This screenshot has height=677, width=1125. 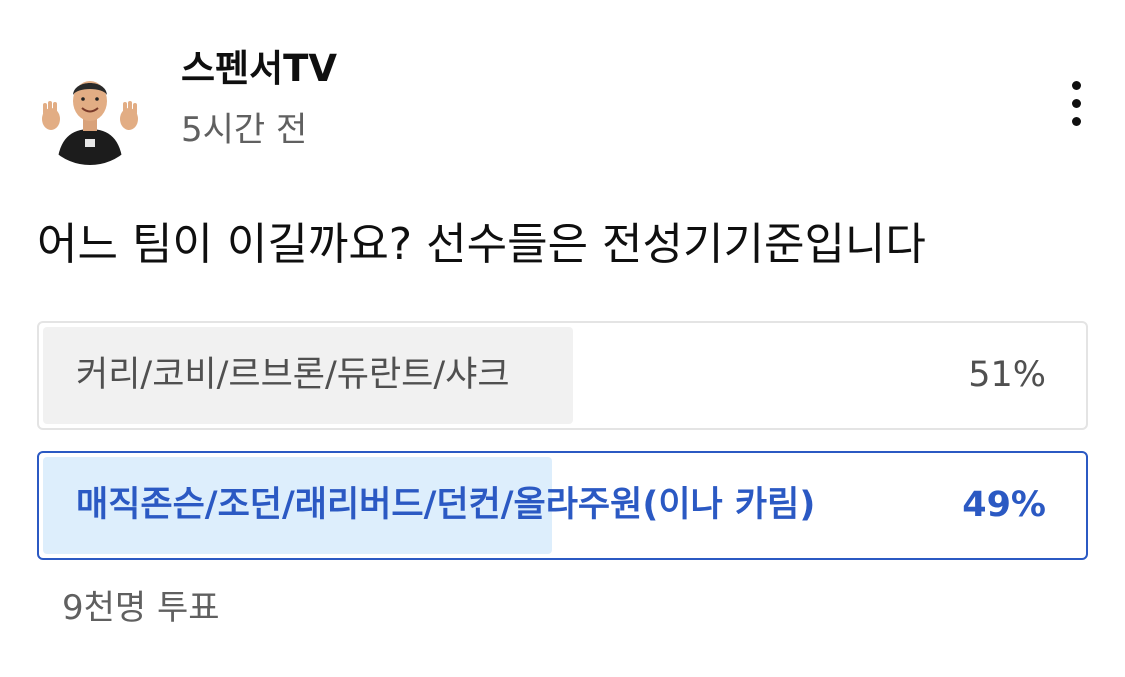 I want to click on channel-name: 스펜서TV, so click(x=259, y=69).